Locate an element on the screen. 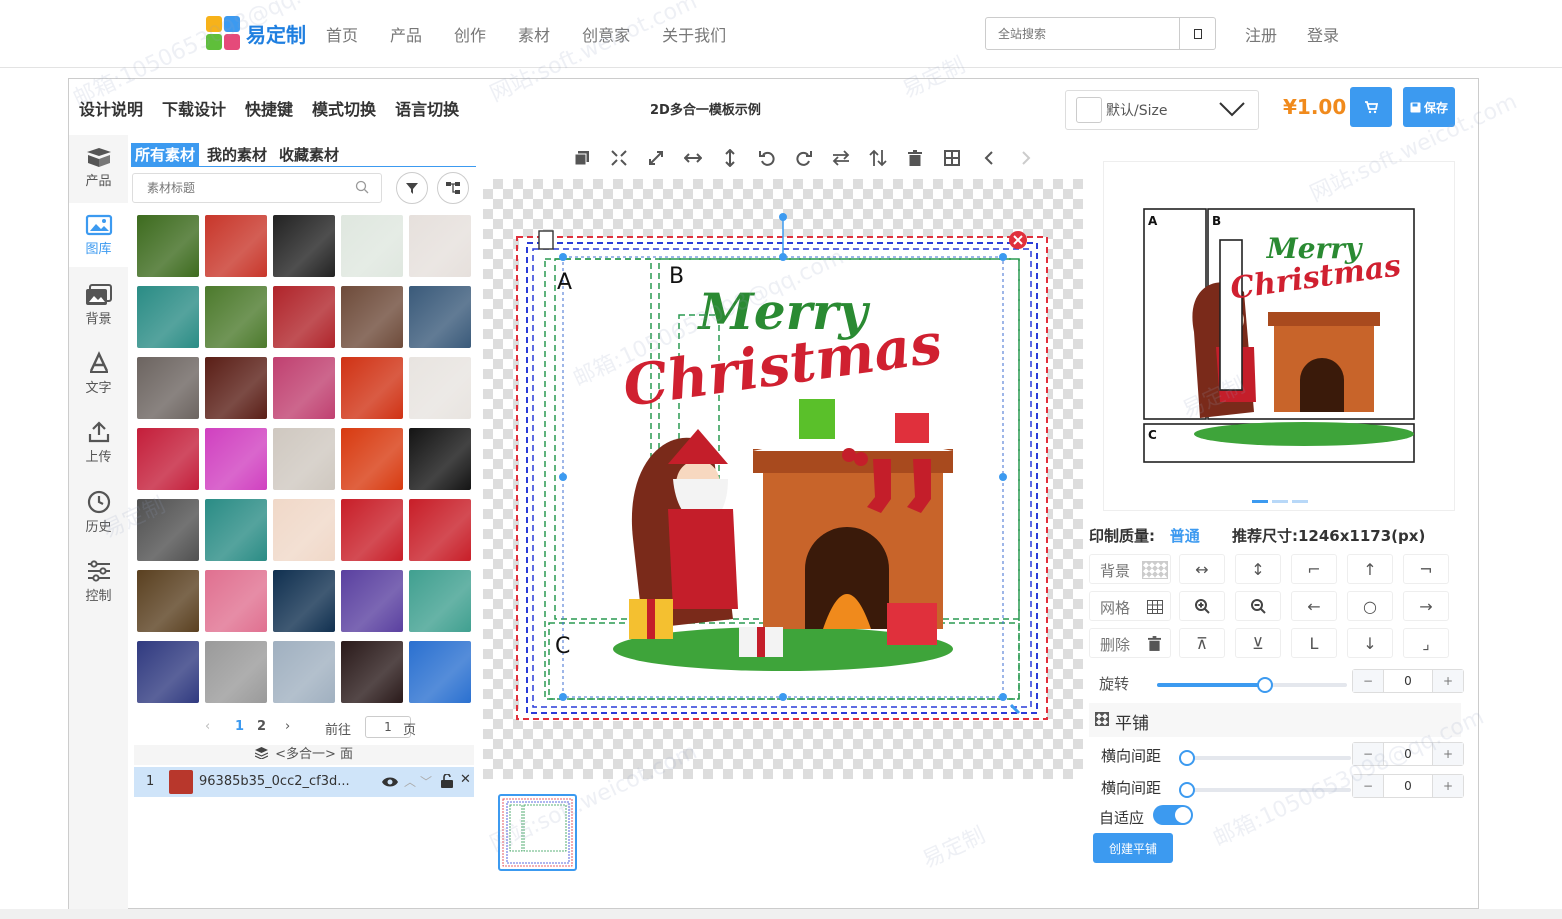  logo: 易定制 is located at coordinates (256, 33).